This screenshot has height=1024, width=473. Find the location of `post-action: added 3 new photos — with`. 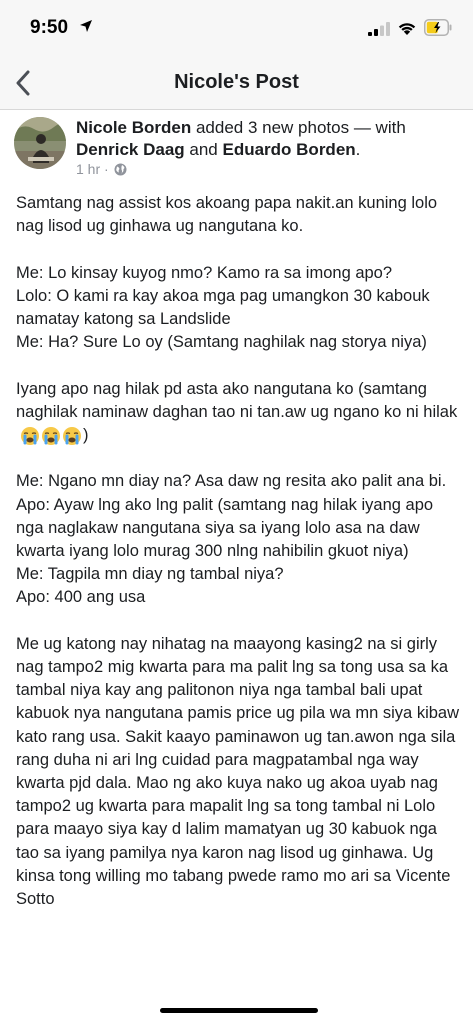

post-action: added 3 new photos — with is located at coordinates (298, 127).